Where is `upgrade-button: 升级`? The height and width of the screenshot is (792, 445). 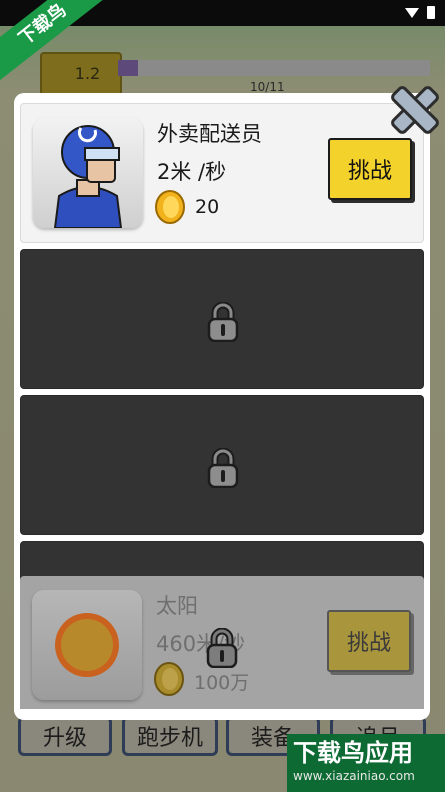 upgrade-button: 升级 is located at coordinates (65, 736).